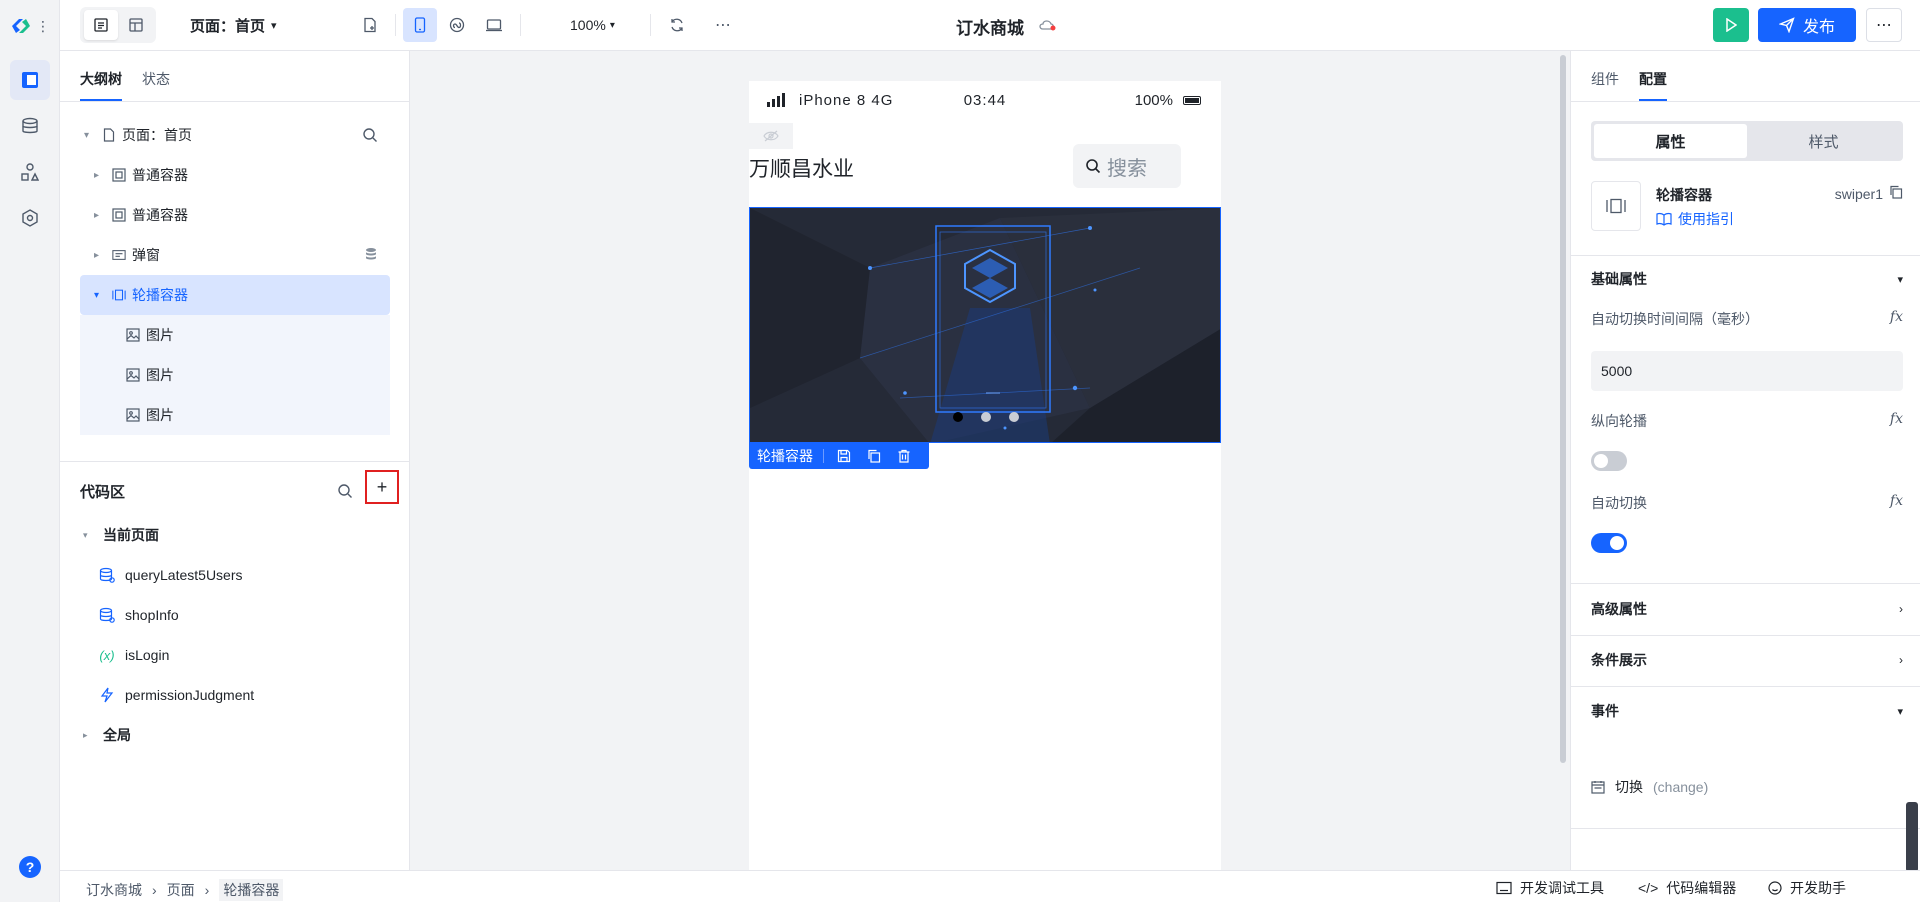 This screenshot has width=1920, height=902. I want to click on page-file-icon, so click(109, 135).